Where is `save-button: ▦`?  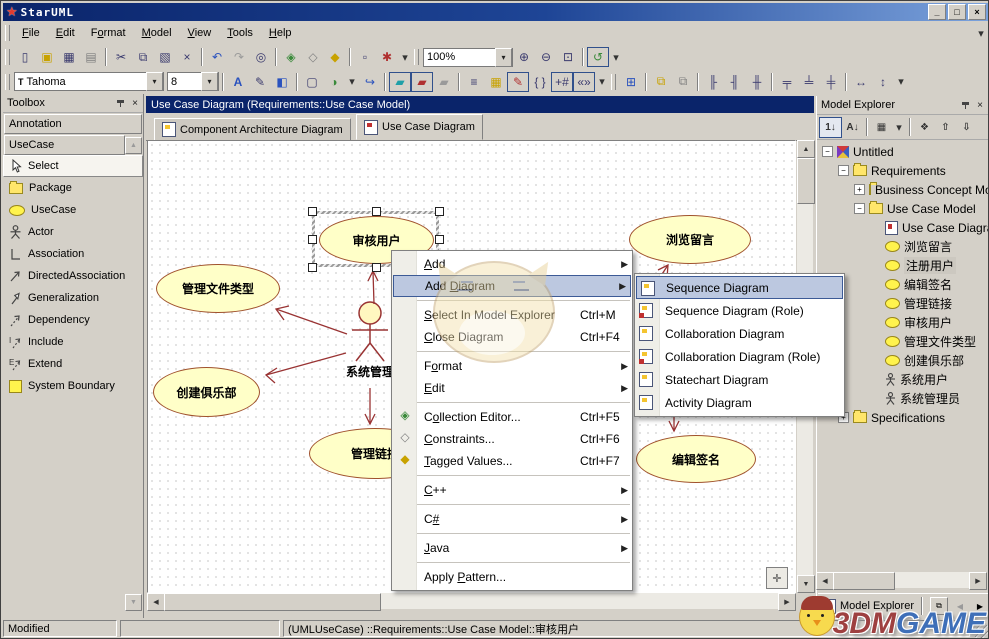 save-button: ▦ is located at coordinates (69, 57).